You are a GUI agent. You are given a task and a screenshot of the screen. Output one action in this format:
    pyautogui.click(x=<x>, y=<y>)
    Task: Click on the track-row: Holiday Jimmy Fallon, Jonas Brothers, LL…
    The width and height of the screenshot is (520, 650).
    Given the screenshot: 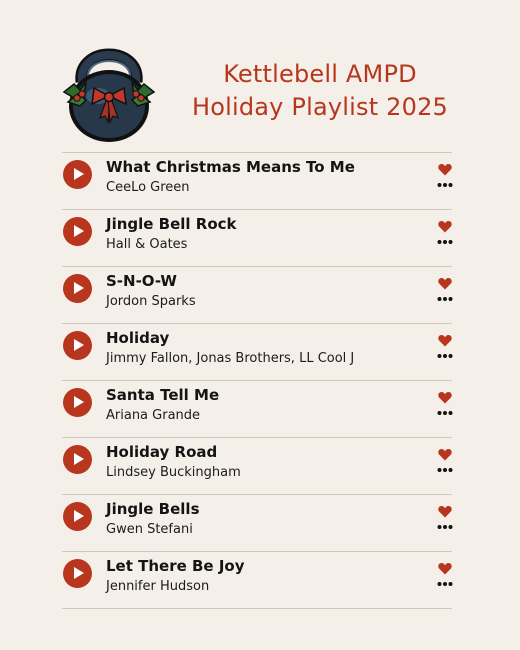 What is the action you would take?
    pyautogui.click(x=257, y=351)
    